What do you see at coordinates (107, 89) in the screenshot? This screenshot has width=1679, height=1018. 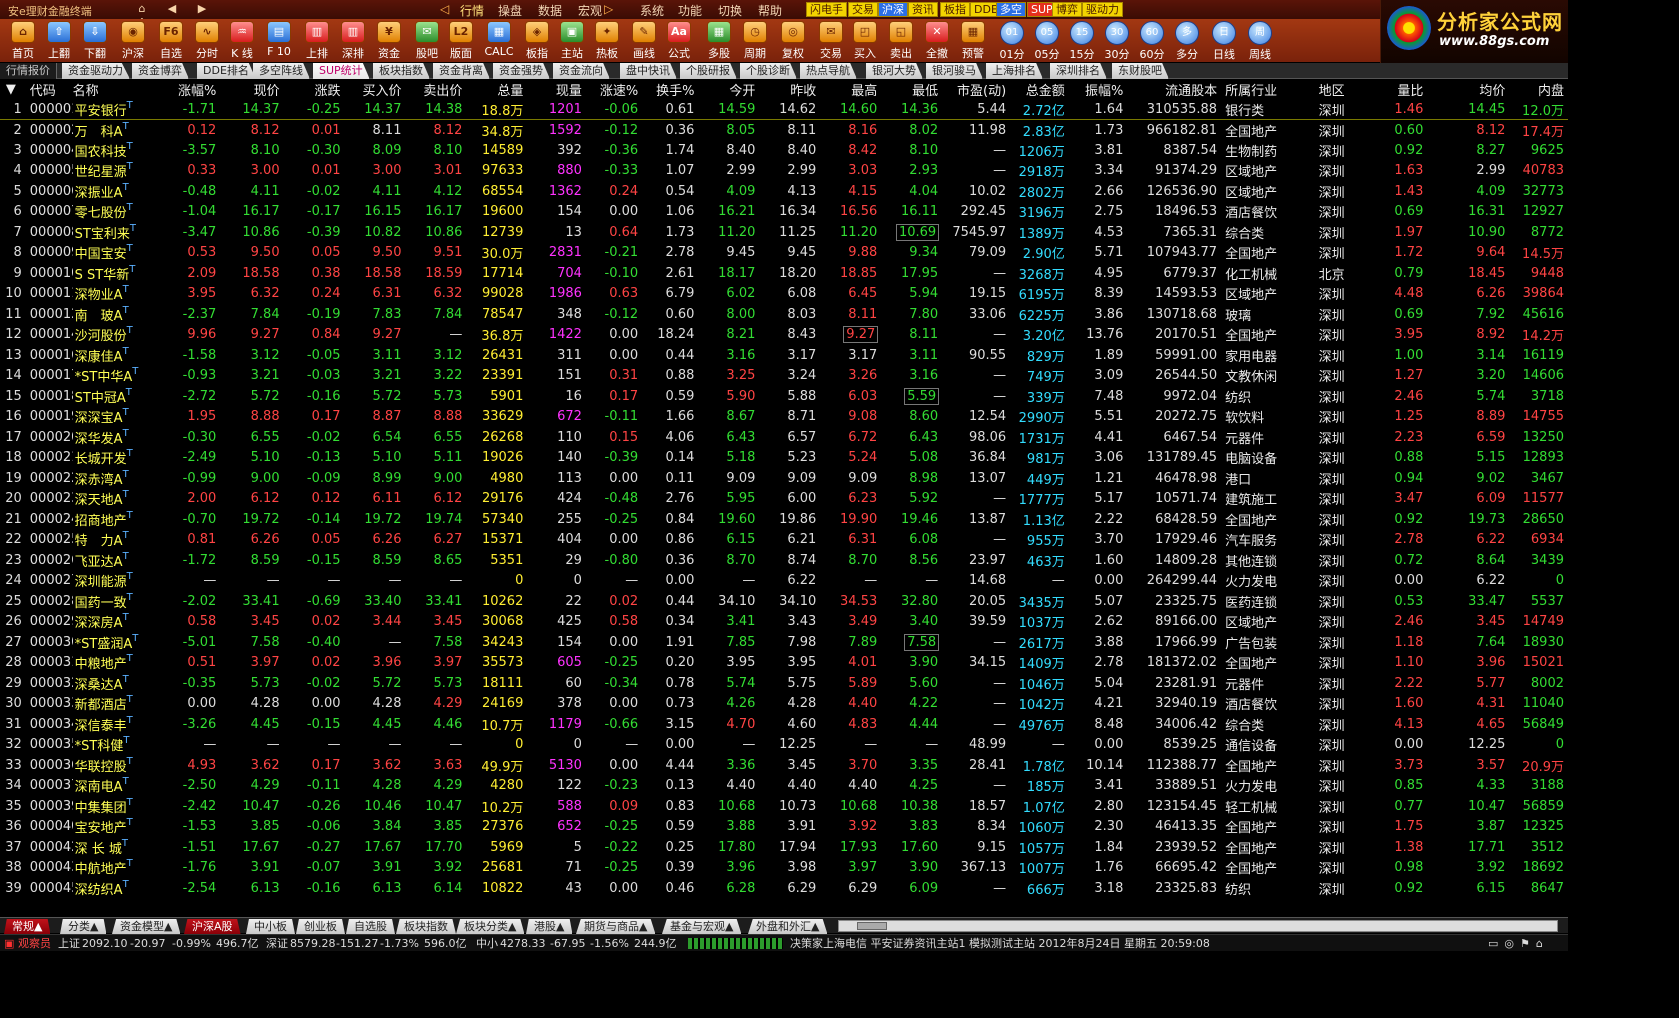 I see `column-header: 名称` at bounding box center [107, 89].